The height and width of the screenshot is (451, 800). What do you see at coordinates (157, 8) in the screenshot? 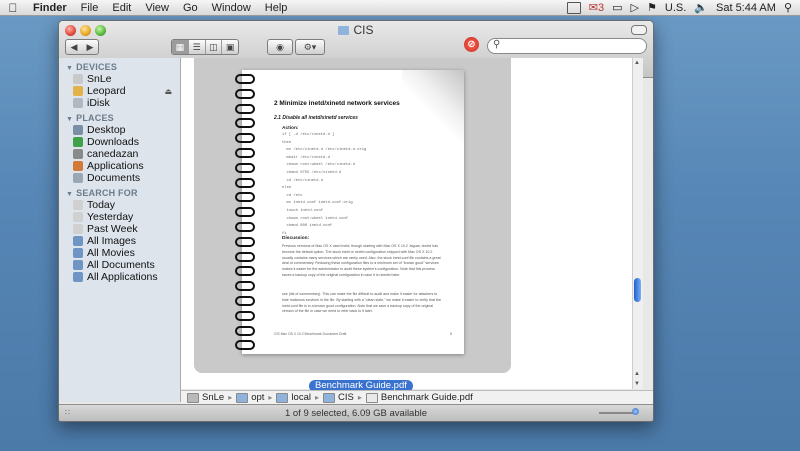
I see `menu-view: View` at bounding box center [157, 8].